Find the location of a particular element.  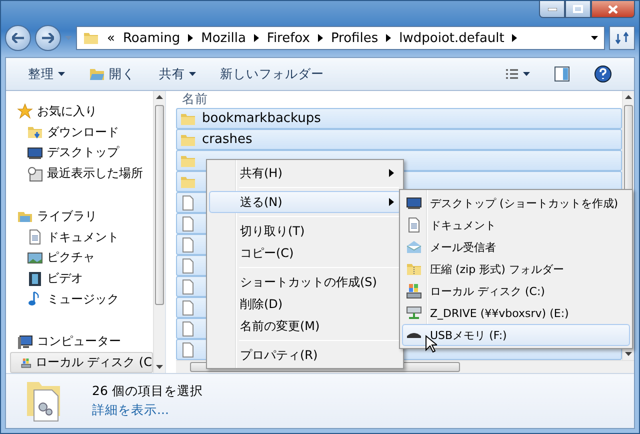

file-name: crashes is located at coordinates (227, 139).